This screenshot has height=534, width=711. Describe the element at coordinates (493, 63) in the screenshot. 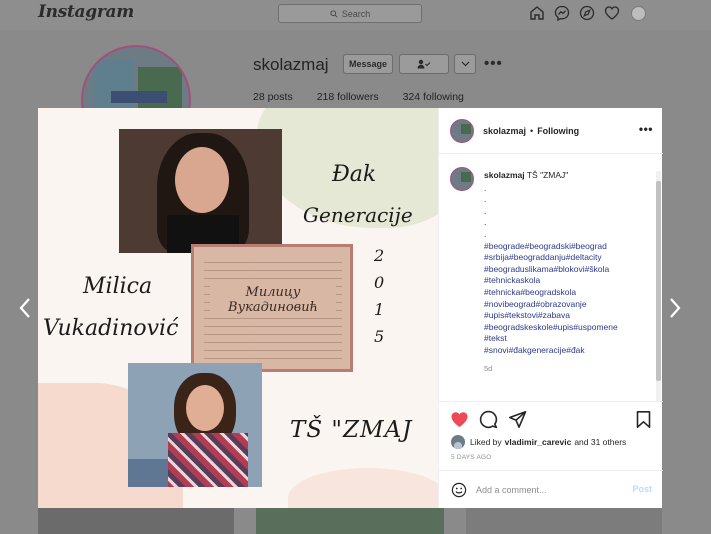

I see `profile-options-button: •••` at that location.